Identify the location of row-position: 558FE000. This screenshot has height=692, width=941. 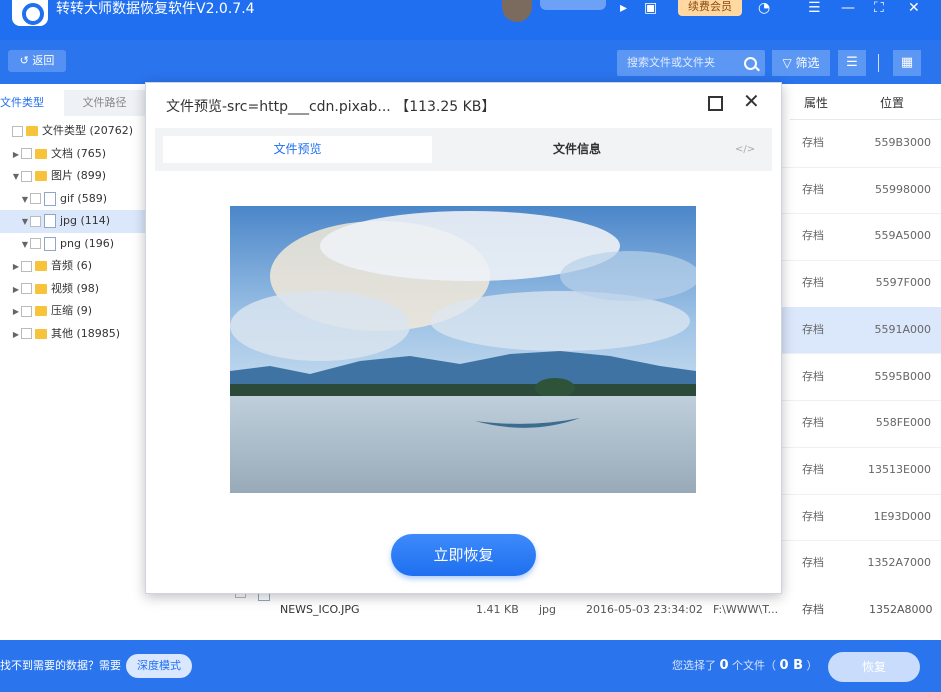
(903, 423).